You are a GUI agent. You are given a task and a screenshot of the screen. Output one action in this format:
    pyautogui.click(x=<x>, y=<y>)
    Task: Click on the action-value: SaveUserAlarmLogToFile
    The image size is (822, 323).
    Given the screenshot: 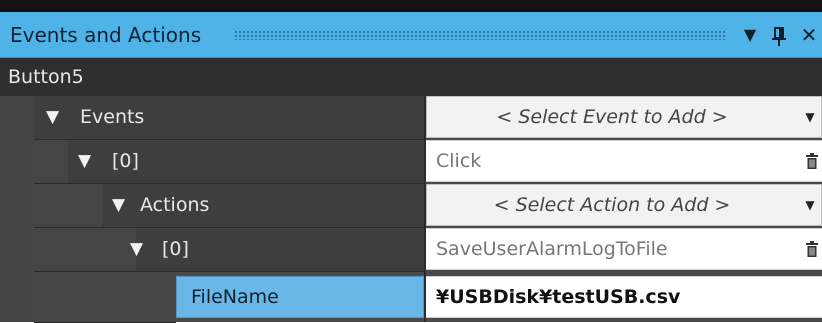 What is the action you would take?
    pyautogui.click(x=552, y=249)
    